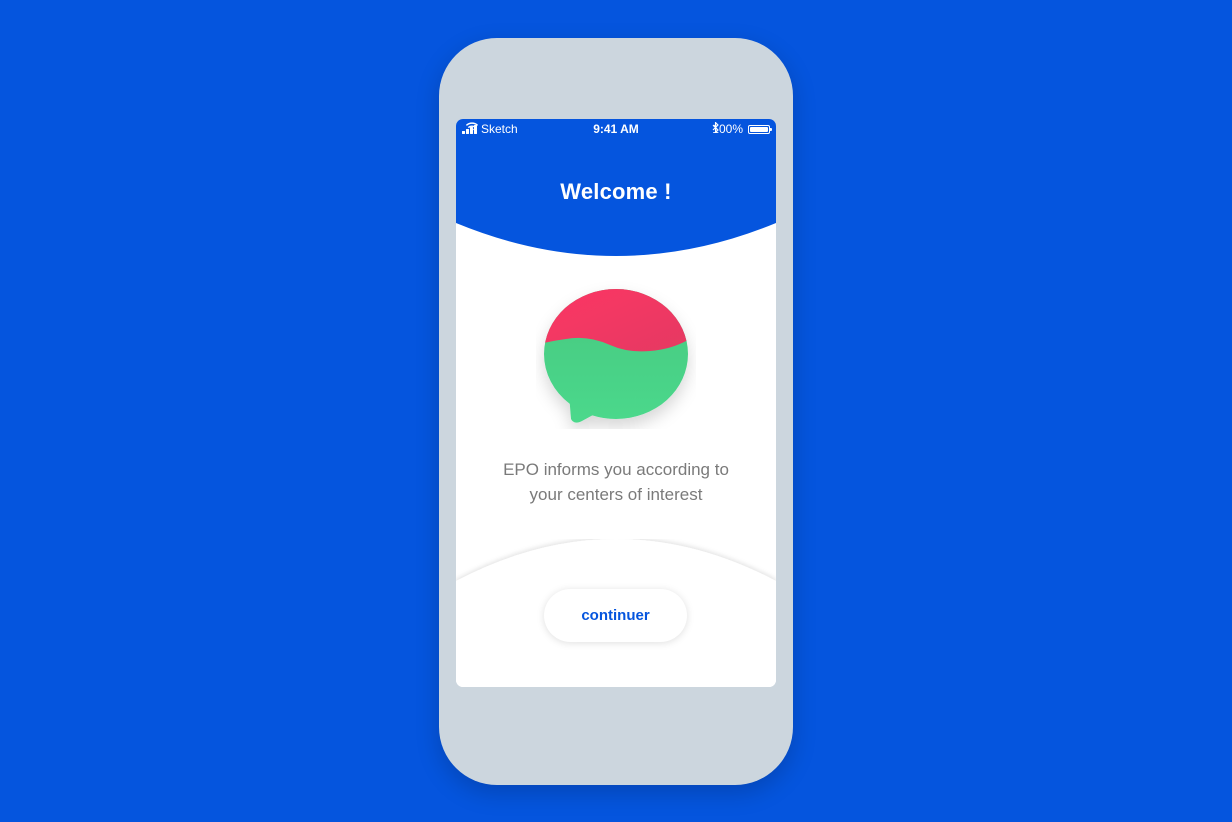  I want to click on status-bar: Sketch 9:41 AM 100%, so click(616, 129).